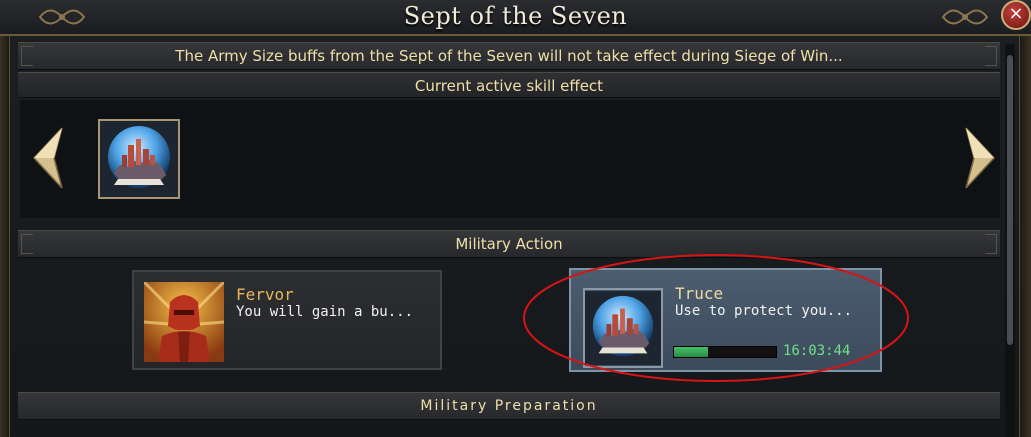 Image resolution: width=1031 pixels, height=437 pixels. I want to click on frame-border-right, so click(1025, 236).